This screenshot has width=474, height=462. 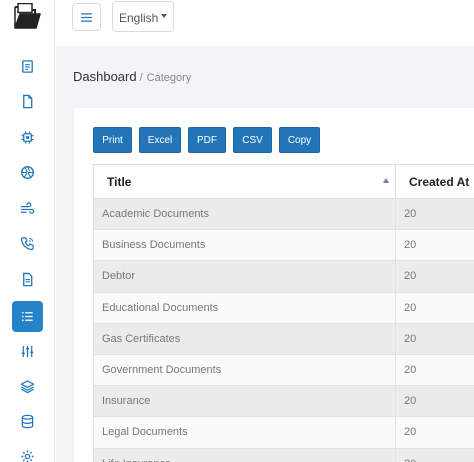 I want to click on file-icon, so click(x=27, y=101).